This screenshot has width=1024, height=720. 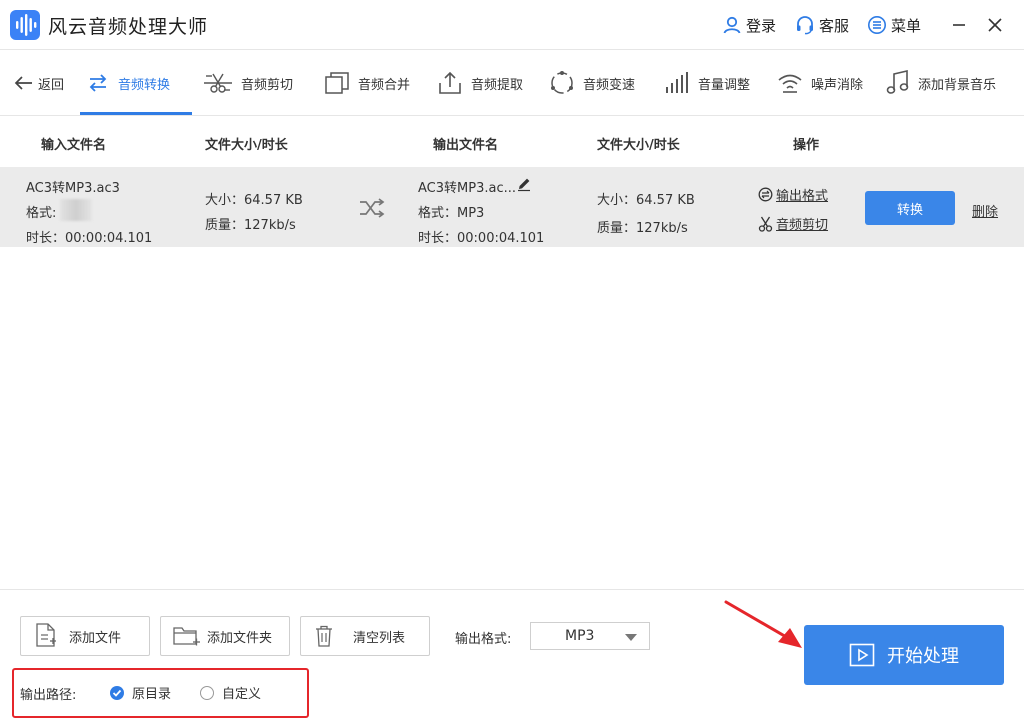 What do you see at coordinates (985, 210) in the screenshot?
I see `delete-link: 删除` at bounding box center [985, 210].